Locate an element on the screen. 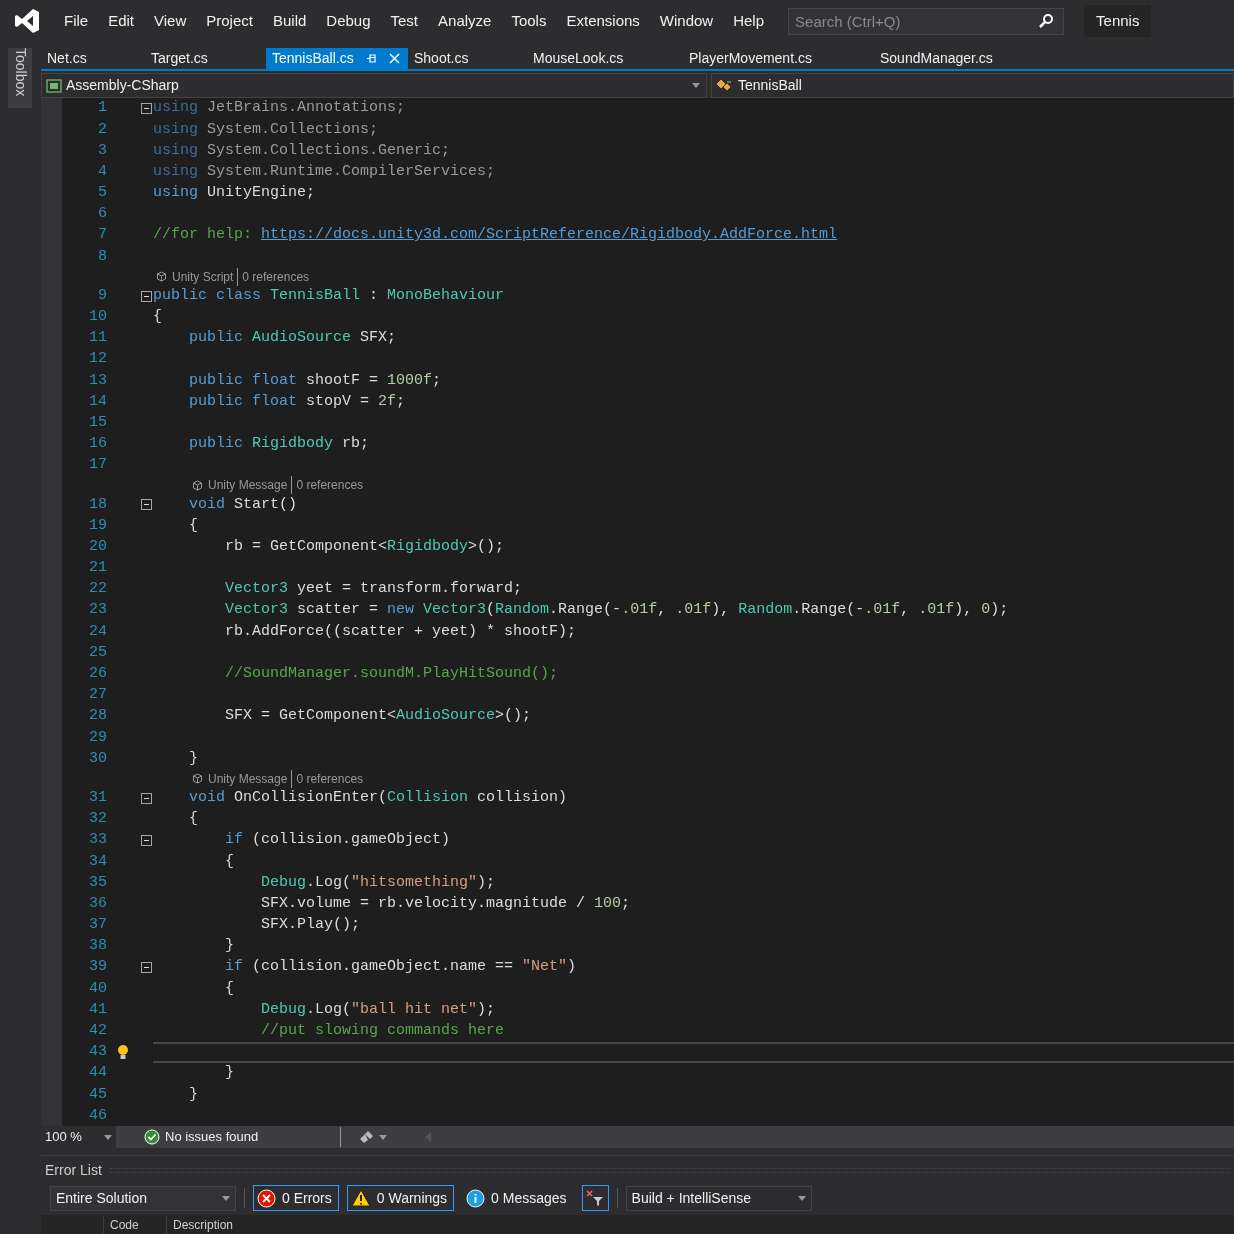  line-number: 41 is located at coordinates (97, 1009).